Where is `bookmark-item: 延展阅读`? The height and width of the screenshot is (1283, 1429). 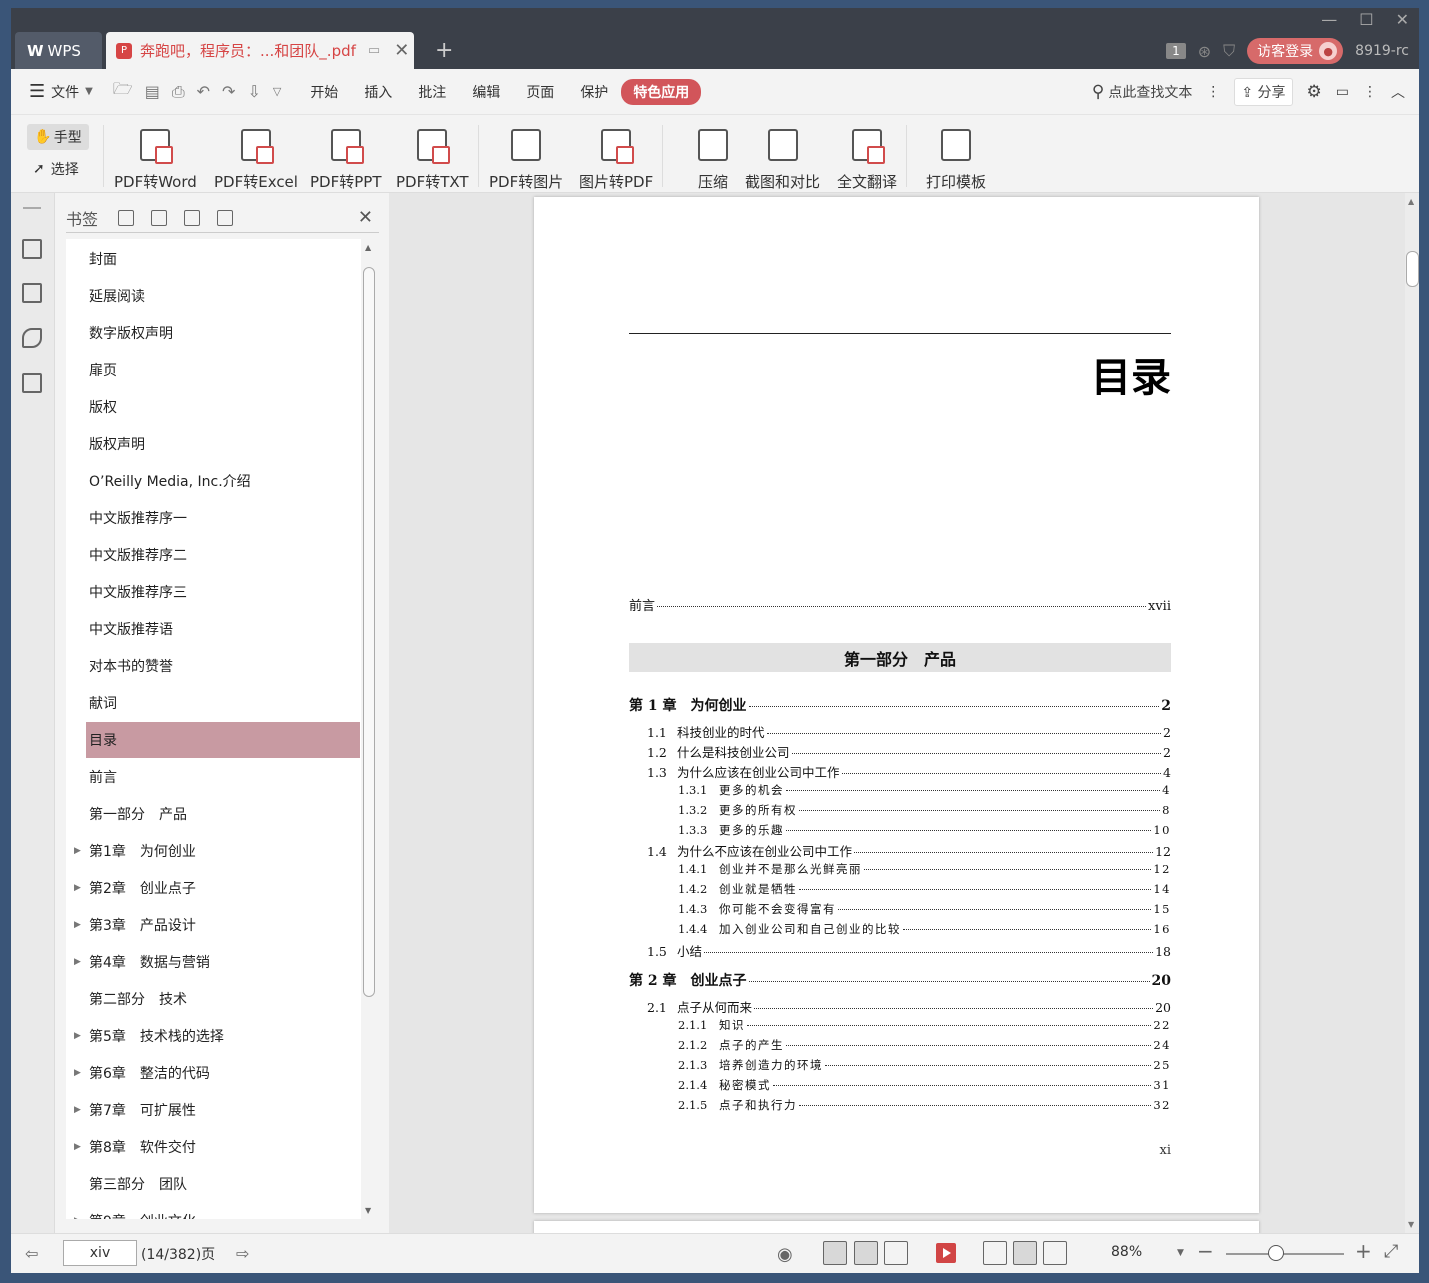 bookmark-item: 延展阅读 is located at coordinates (223, 296).